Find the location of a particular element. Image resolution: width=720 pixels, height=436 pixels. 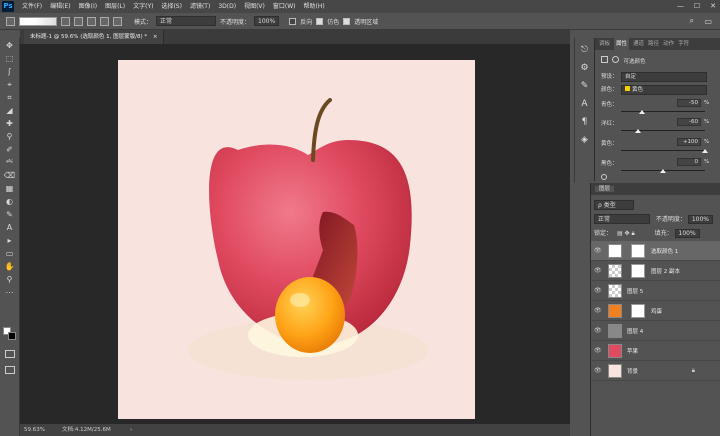

crop-tool-icon: ⌗ is located at coordinates (10, 98).